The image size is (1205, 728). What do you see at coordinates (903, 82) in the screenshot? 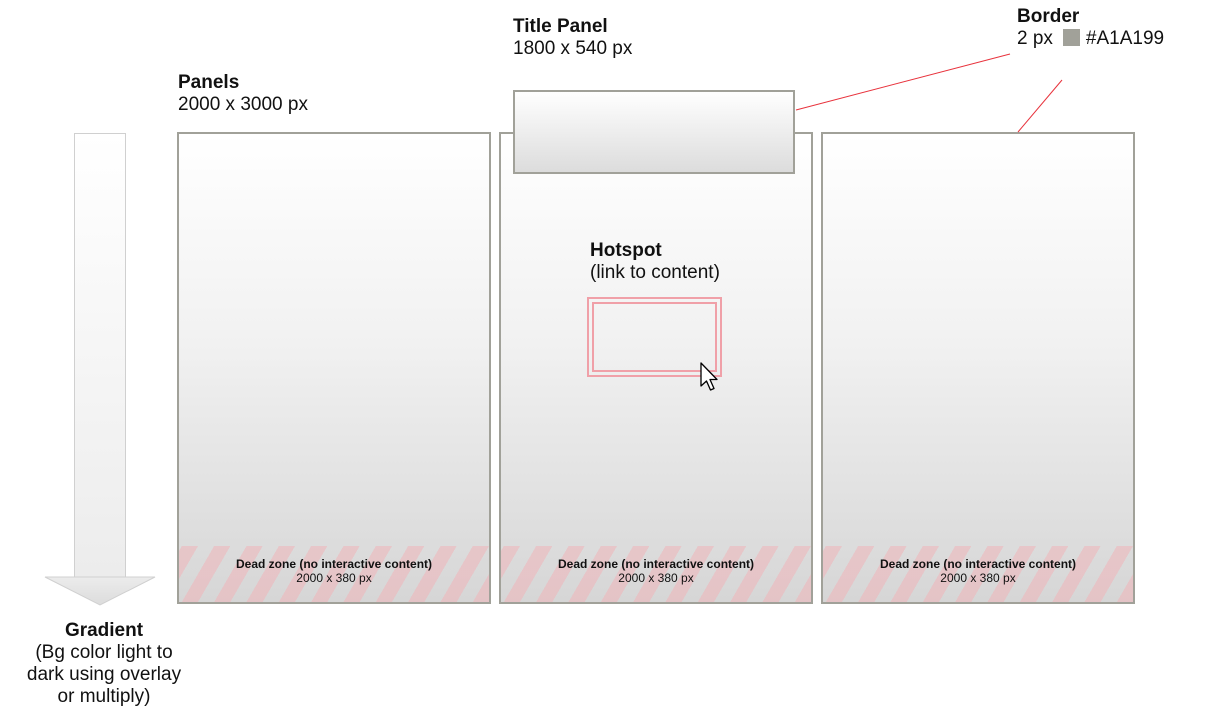
I see `callout-line-title-panel` at bounding box center [903, 82].